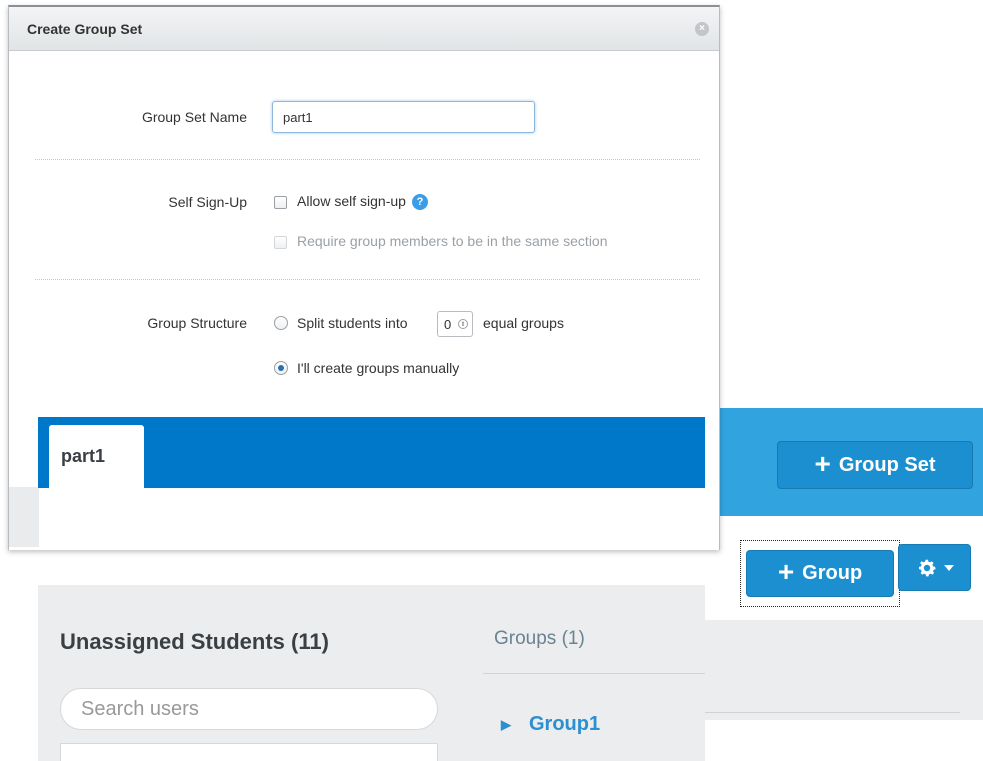  What do you see at coordinates (249, 709) in the screenshot?
I see `search-users-input: Search users` at bounding box center [249, 709].